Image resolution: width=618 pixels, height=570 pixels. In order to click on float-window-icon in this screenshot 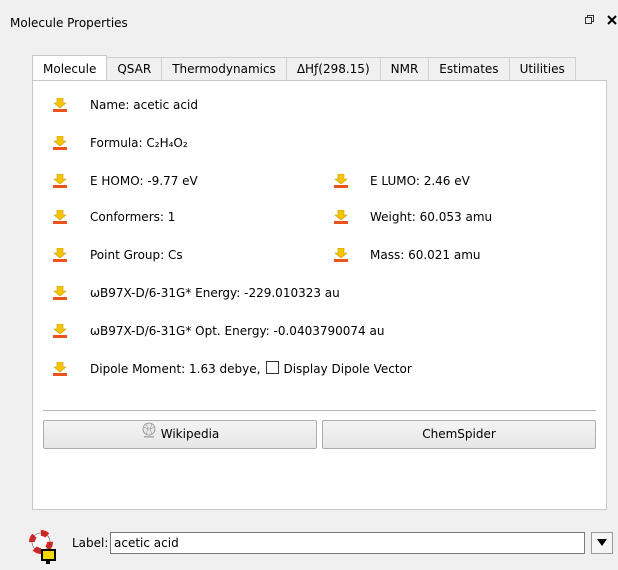, I will do `click(589, 21)`.